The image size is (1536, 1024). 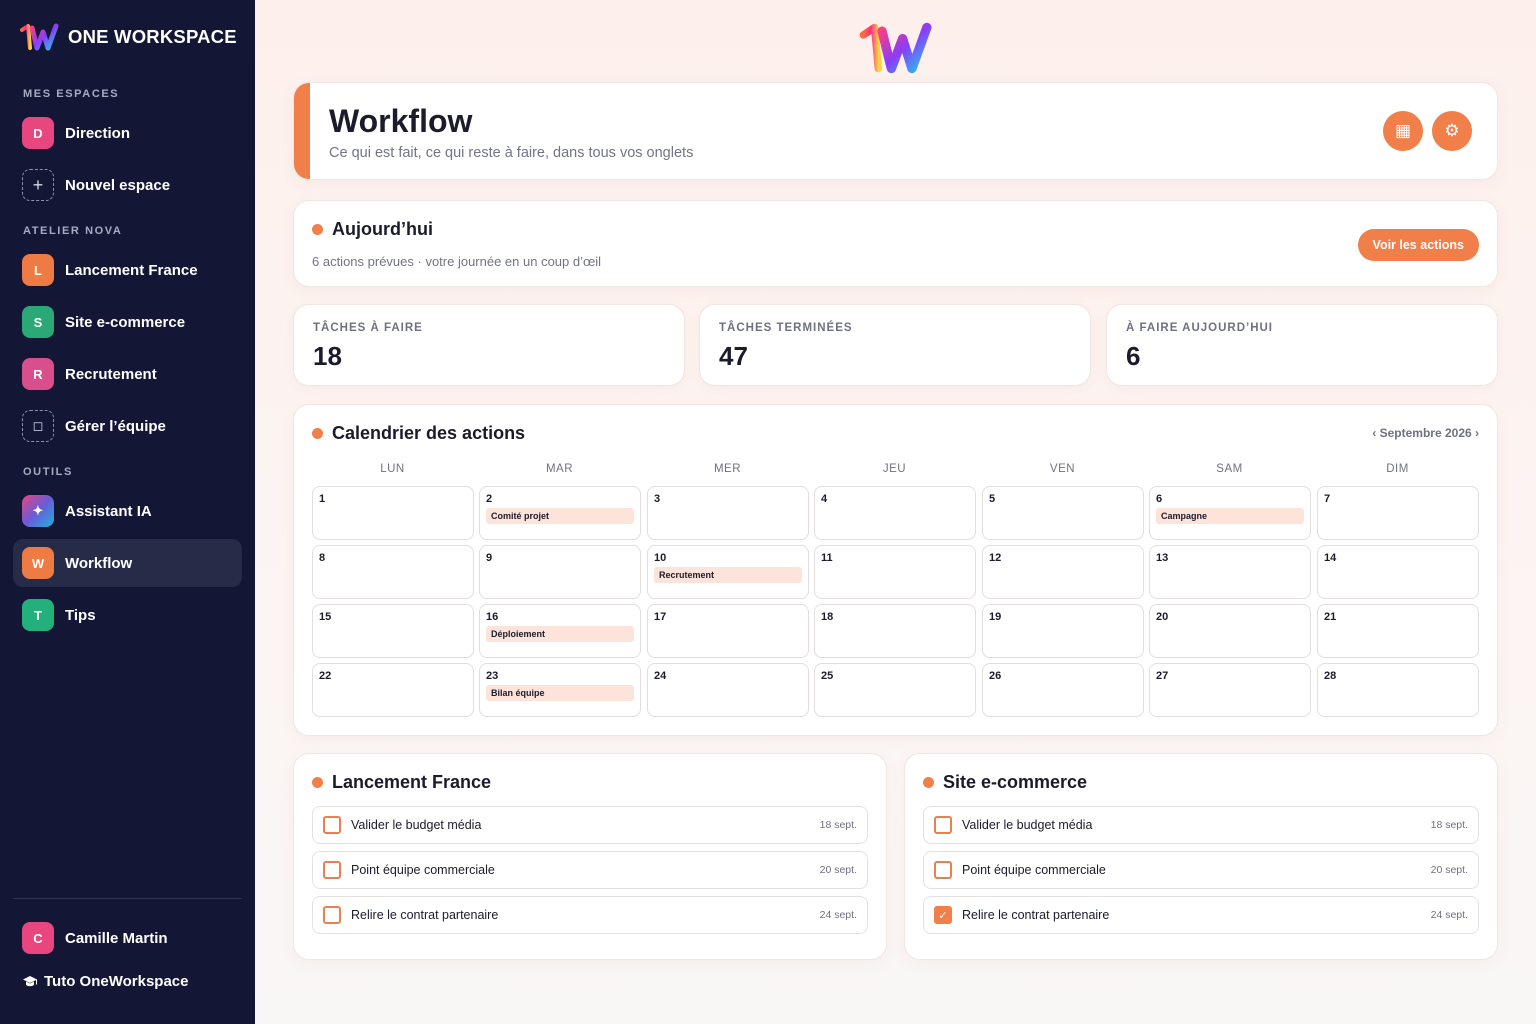 I want to click on calendar-event: Comité projet, so click(x=560, y=516).